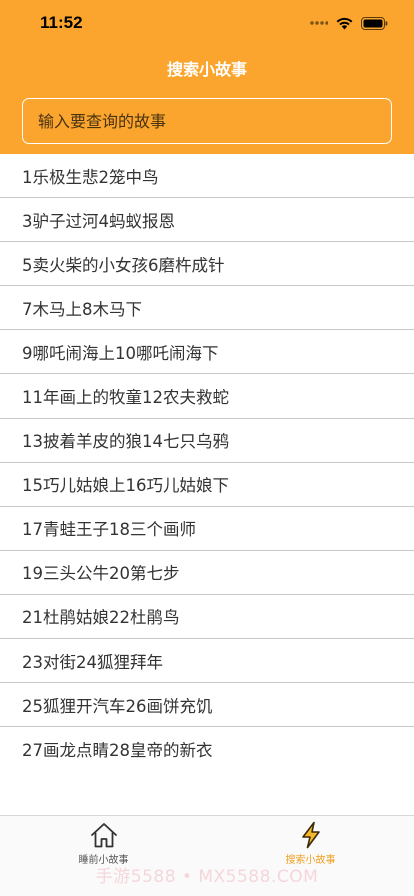  What do you see at coordinates (207, 23) in the screenshot?
I see `status-bar: 11:52` at bounding box center [207, 23].